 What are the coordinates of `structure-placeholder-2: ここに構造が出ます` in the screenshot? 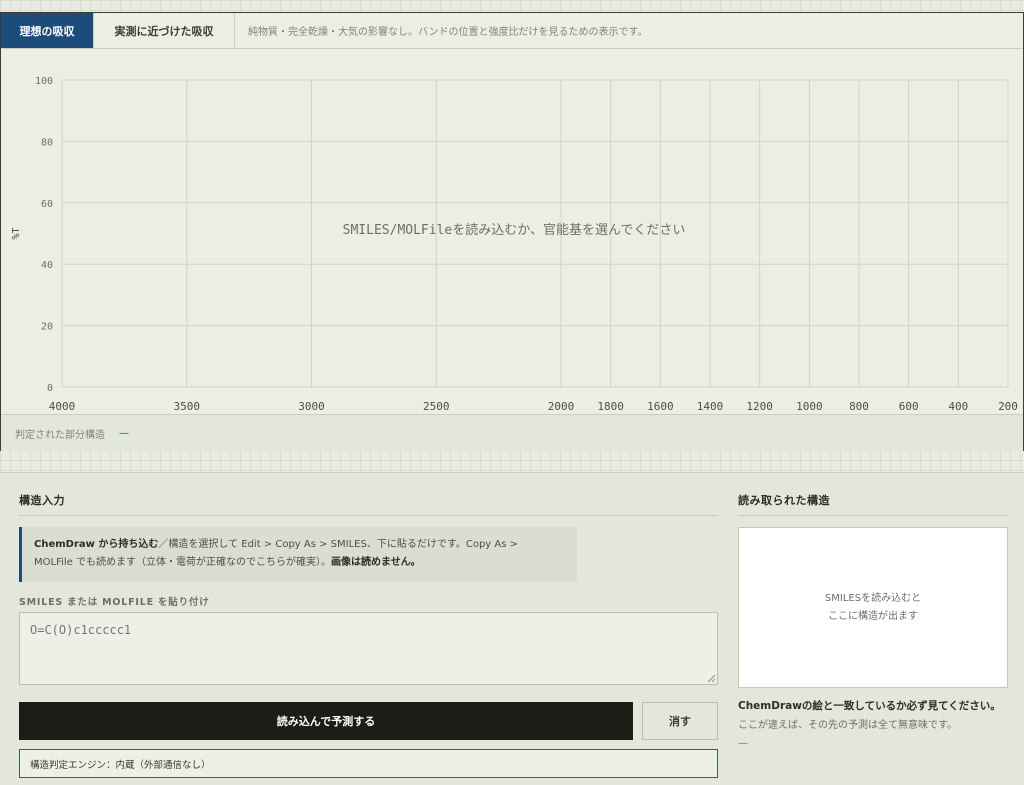 It's located at (873, 616).